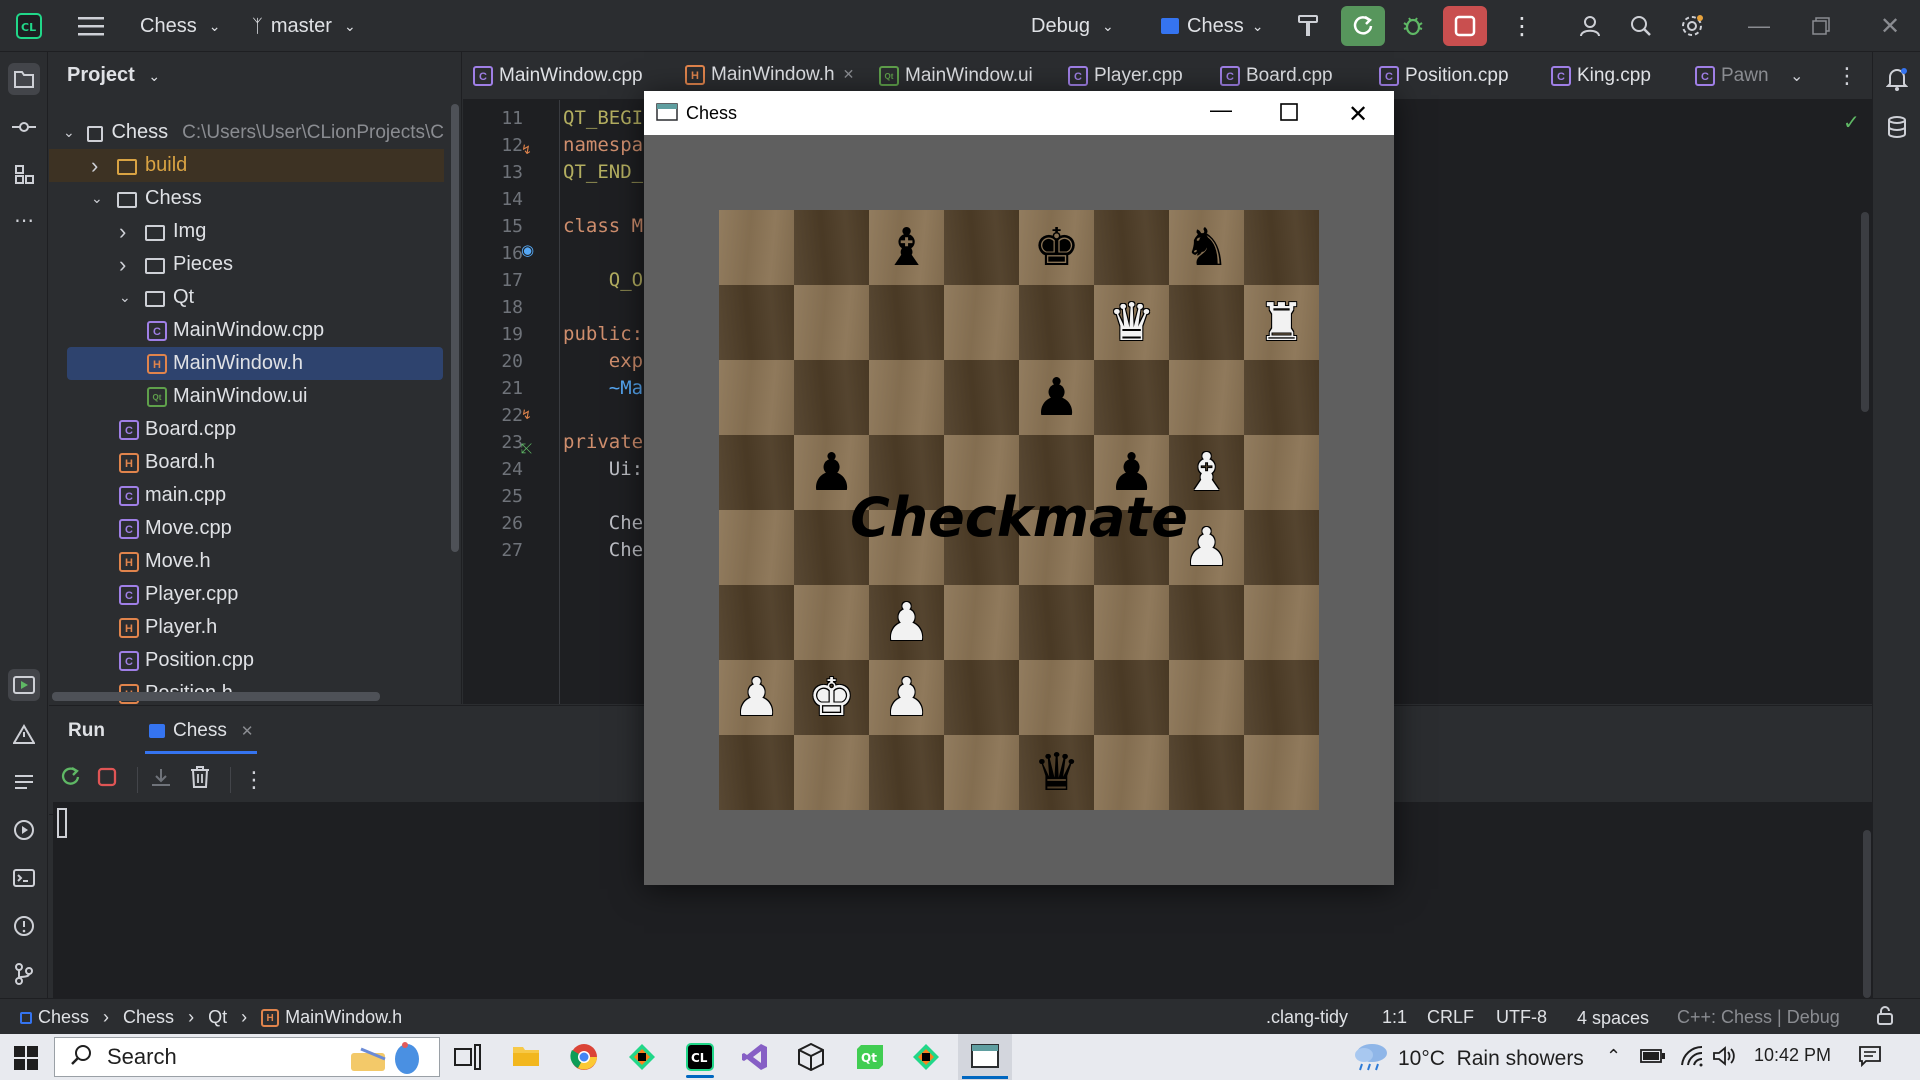  Describe the element at coordinates (210, 779) in the screenshot. I see `clear-trash-icon` at that location.